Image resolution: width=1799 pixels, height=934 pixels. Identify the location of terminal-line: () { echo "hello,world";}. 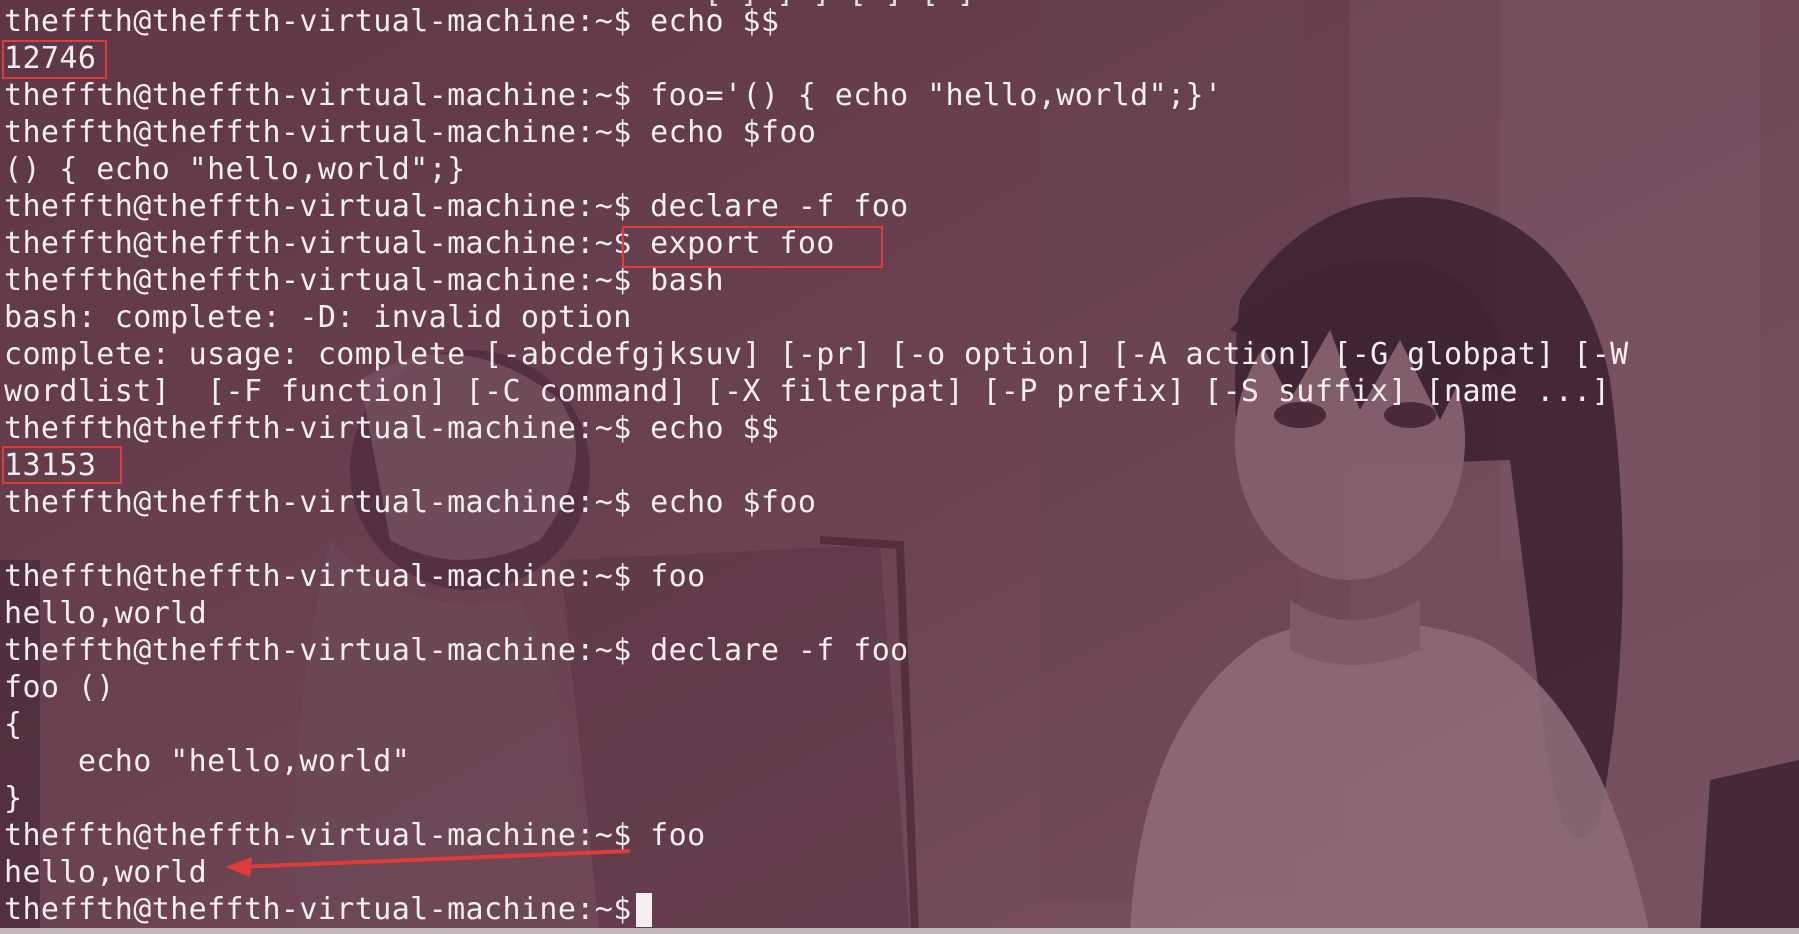
(235, 169).